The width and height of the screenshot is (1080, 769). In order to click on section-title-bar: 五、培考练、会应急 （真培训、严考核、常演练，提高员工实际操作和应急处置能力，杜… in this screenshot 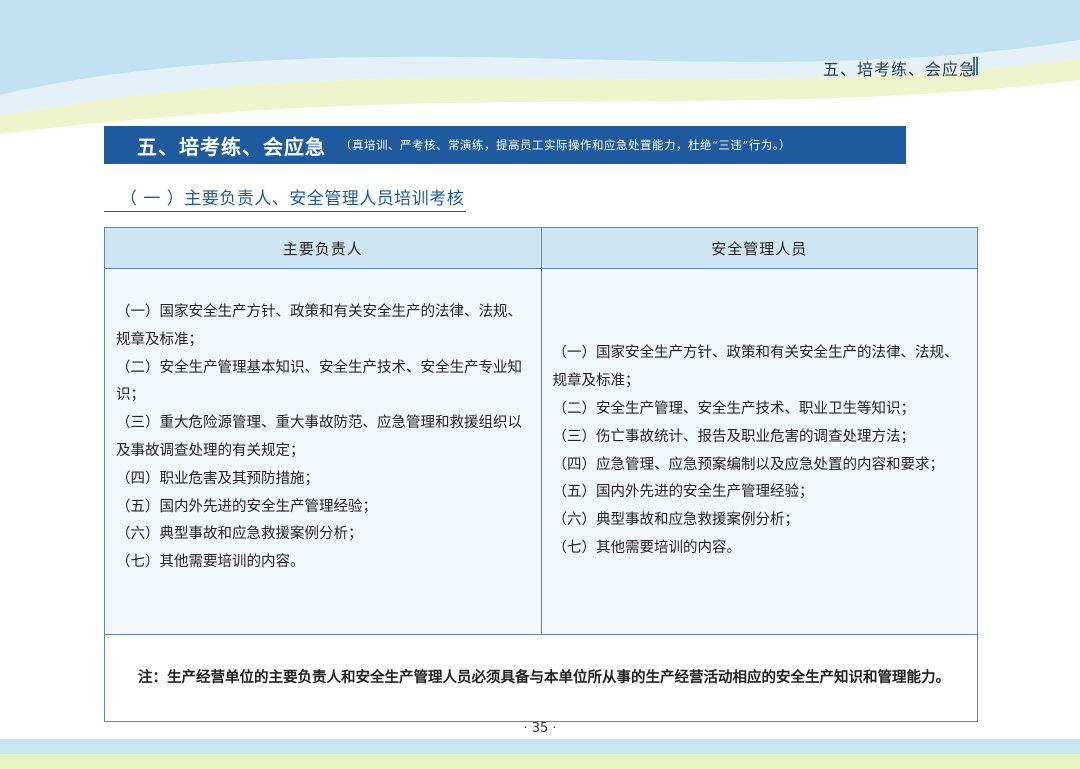, I will do `click(505, 145)`.